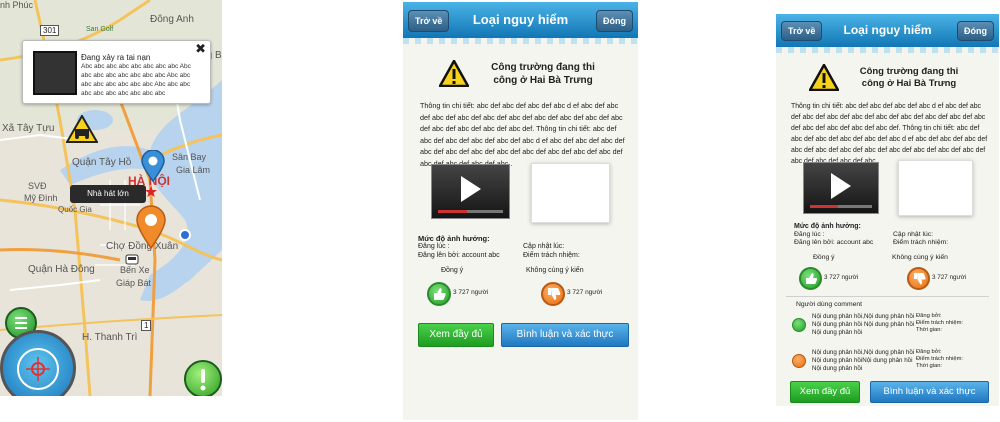 This screenshot has width=1000, height=422. Describe the element at coordinates (61, 269) in the screenshot. I see `map-label: Quận Hà Đông` at that location.